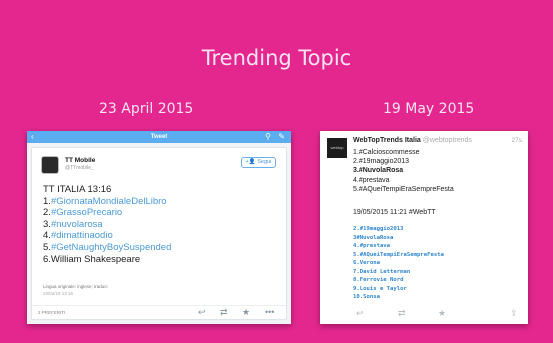 The height and width of the screenshot is (343, 553). I want to click on author-line: WebTopTrends Italia @webtoptrends, so click(412, 140).